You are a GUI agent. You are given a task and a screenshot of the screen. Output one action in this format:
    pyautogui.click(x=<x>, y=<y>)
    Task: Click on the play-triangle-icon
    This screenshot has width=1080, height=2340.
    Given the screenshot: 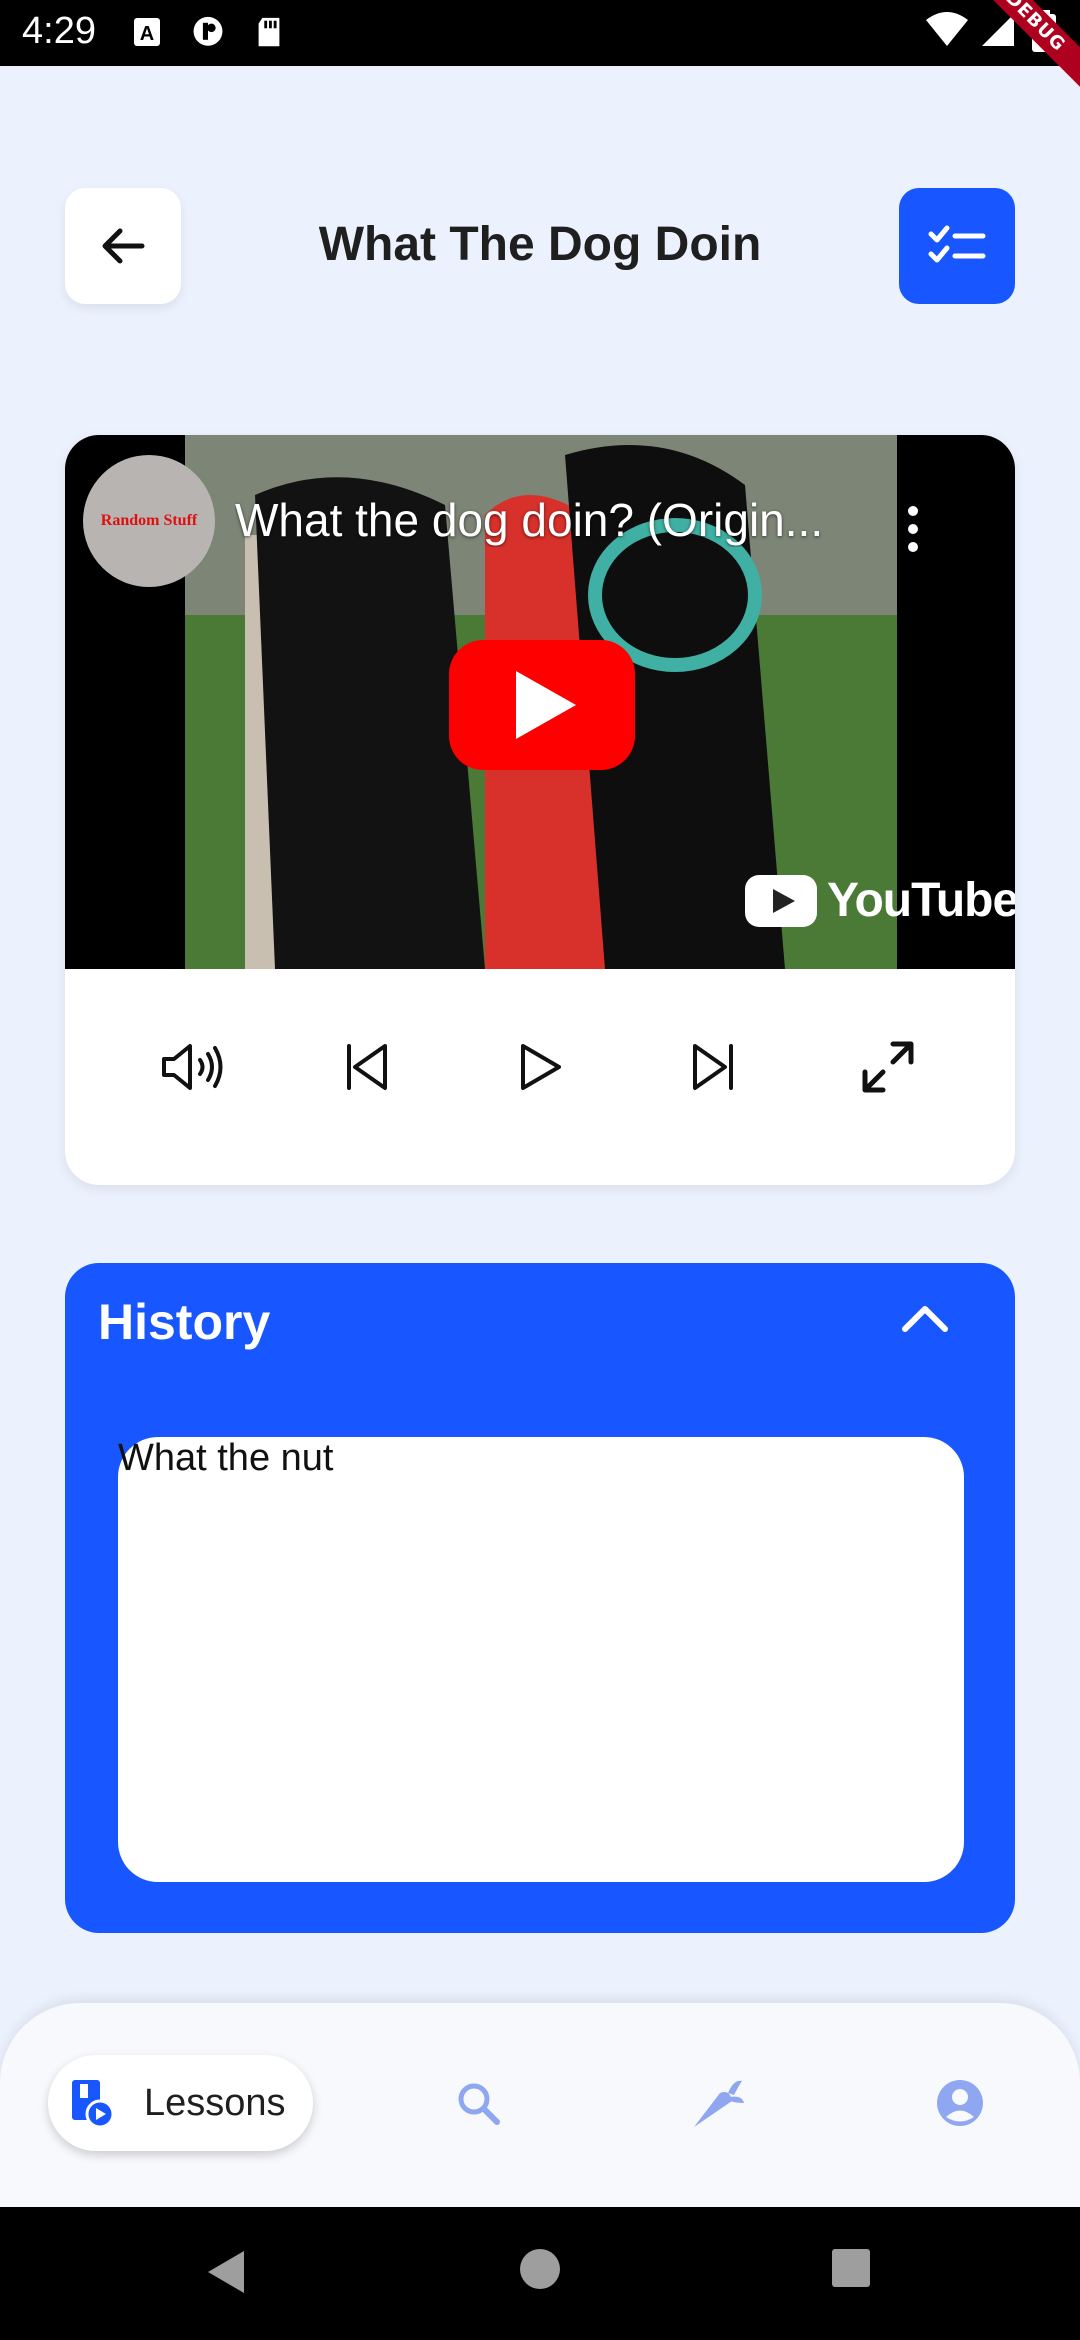 What is the action you would take?
    pyautogui.click(x=546, y=705)
    